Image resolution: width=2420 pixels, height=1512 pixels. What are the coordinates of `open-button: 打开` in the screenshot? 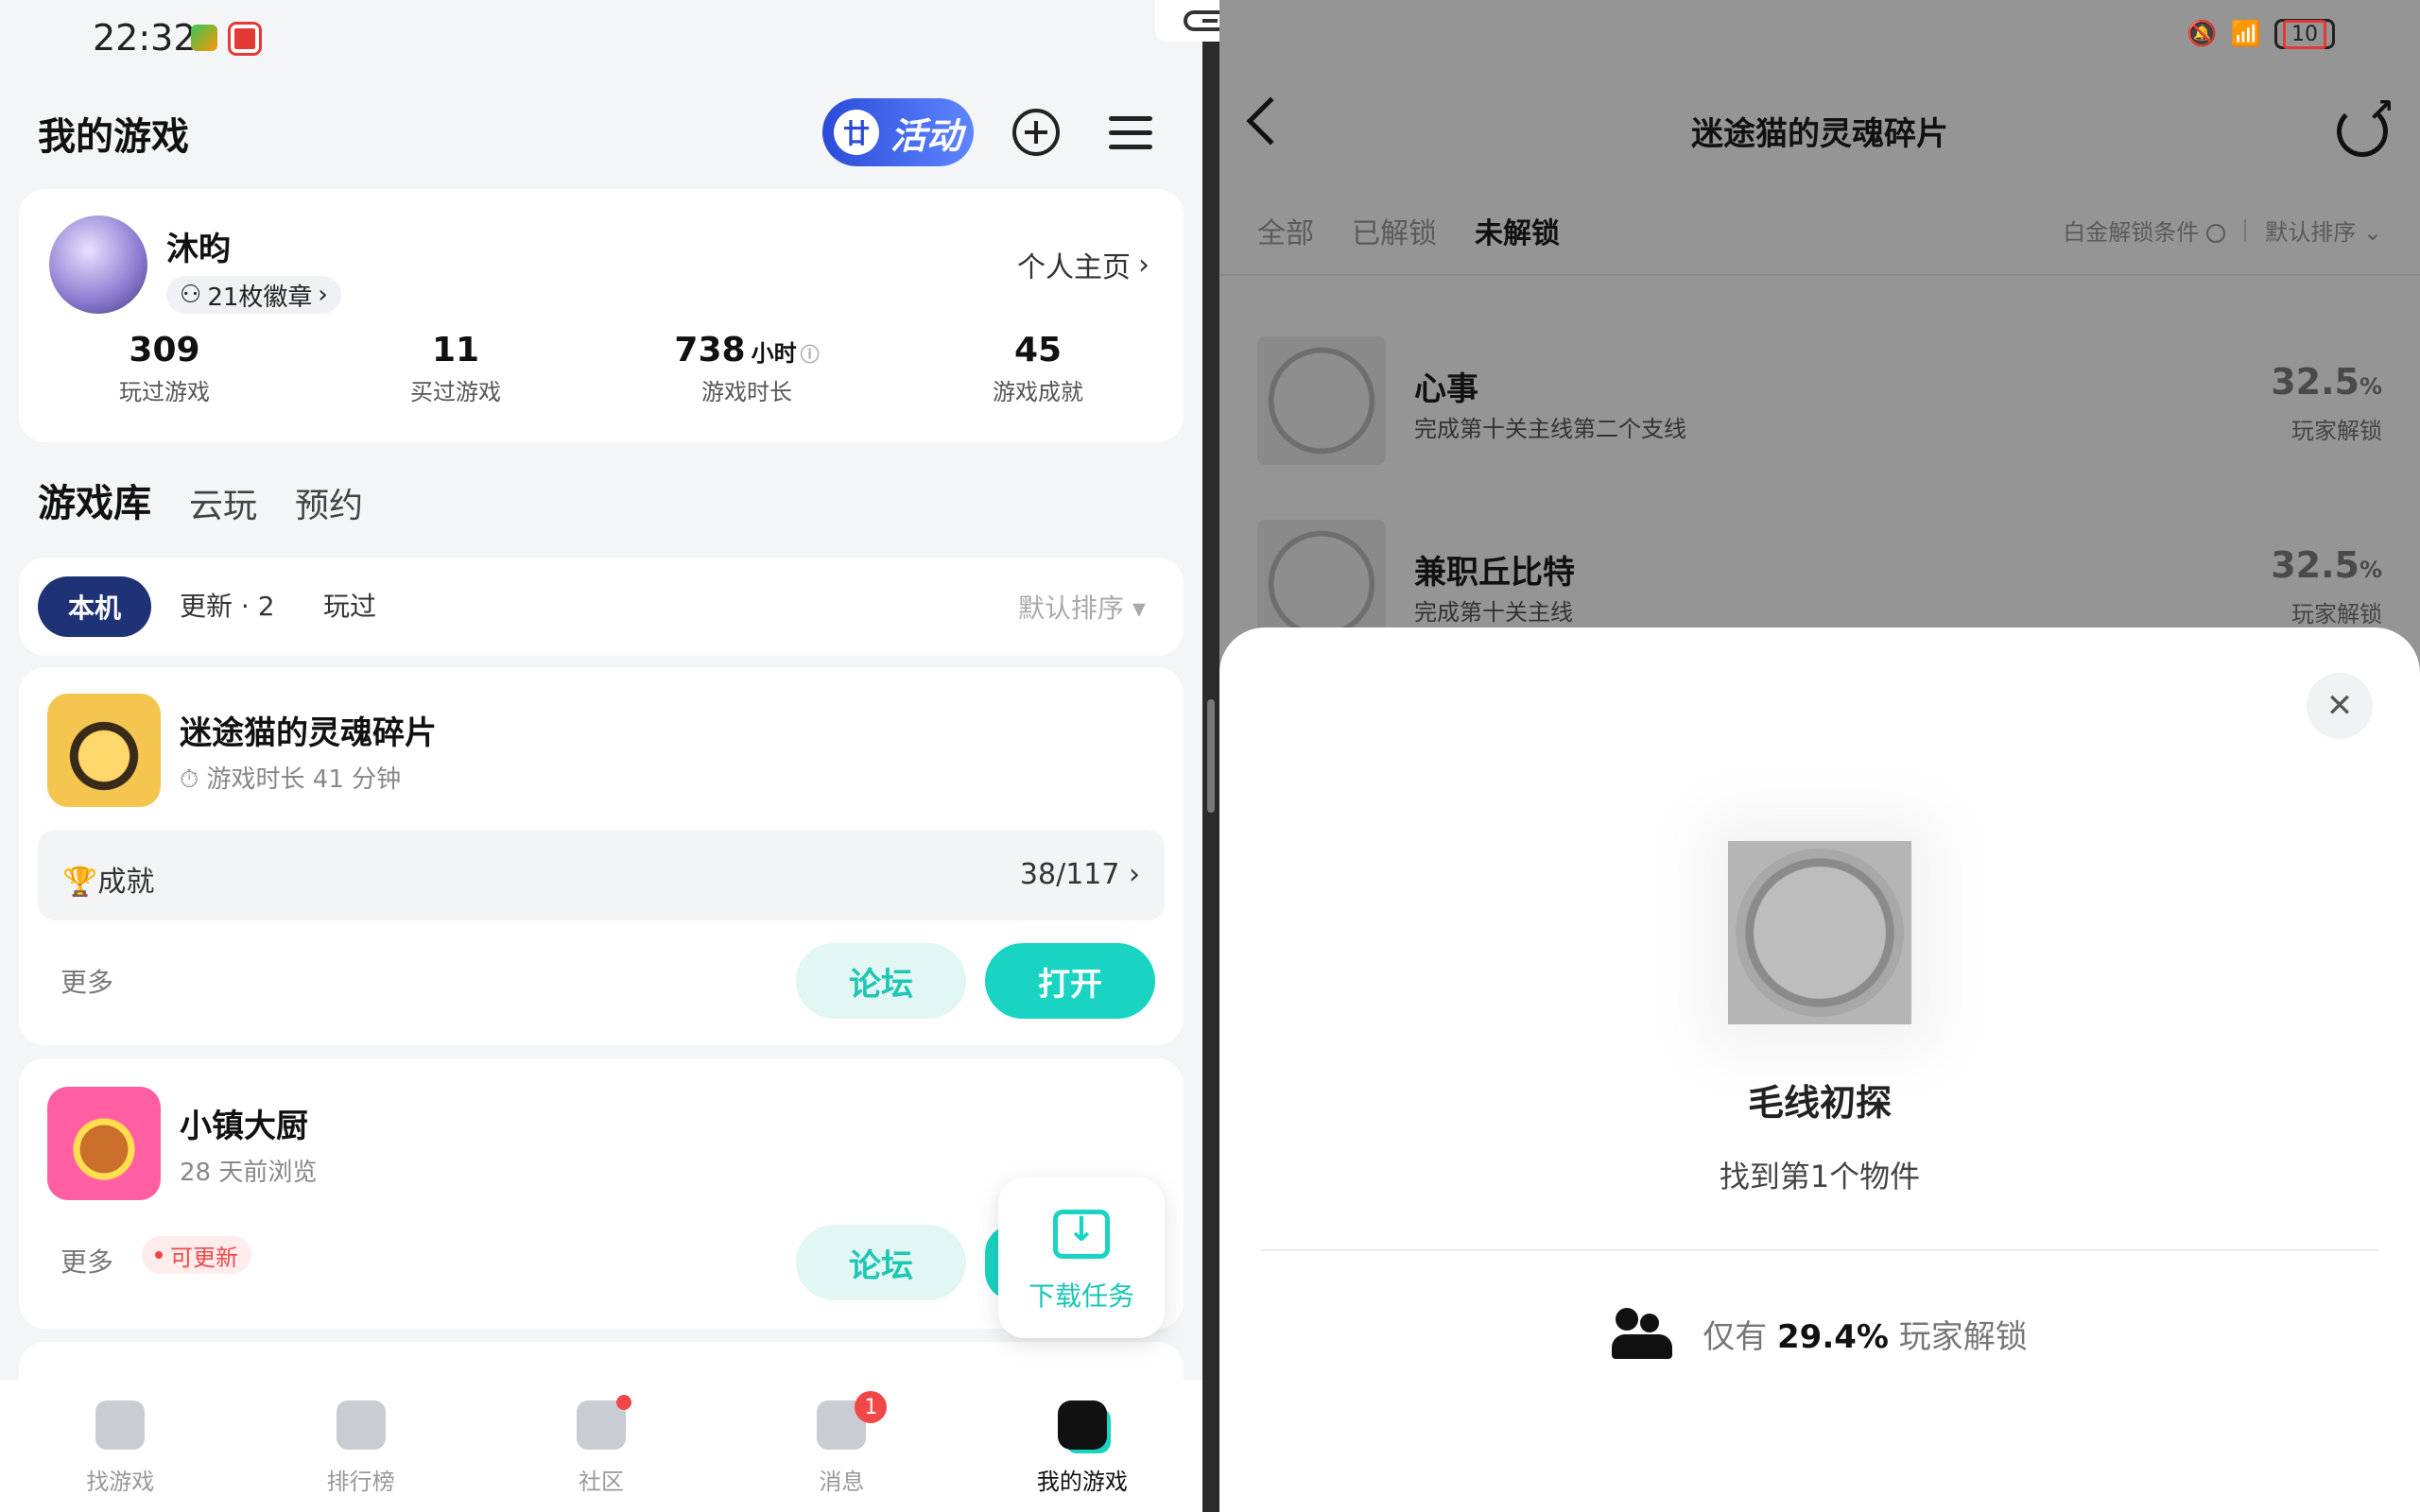 It's located at (1070, 981).